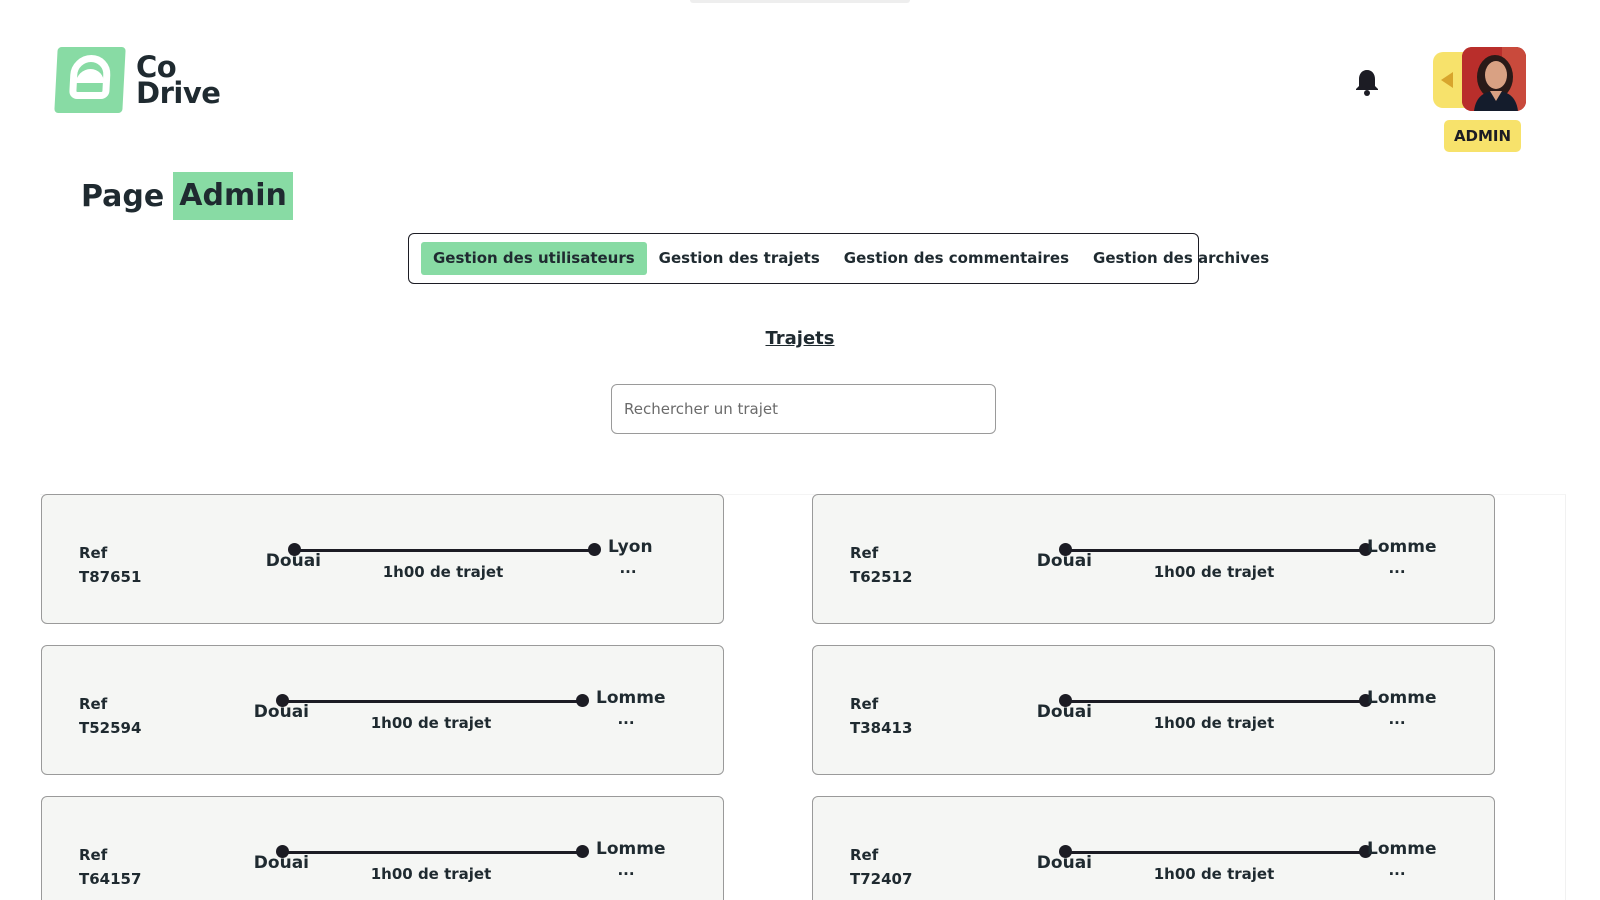 The width and height of the screenshot is (1600, 900). What do you see at coordinates (739, 258) in the screenshot?
I see `tab-gestion-trajets: Gestion des trajets` at bounding box center [739, 258].